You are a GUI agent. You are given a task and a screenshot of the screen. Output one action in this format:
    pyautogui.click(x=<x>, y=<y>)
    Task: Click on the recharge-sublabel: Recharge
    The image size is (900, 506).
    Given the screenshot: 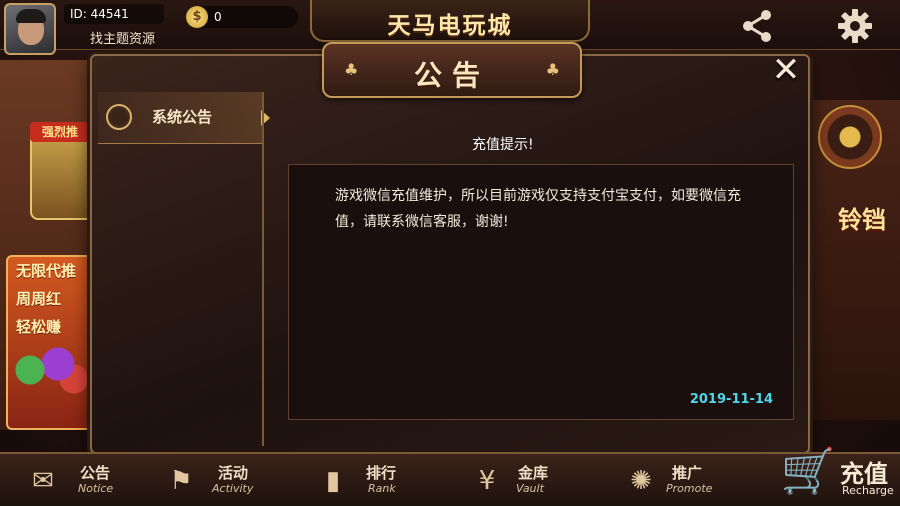 What is the action you would take?
    pyautogui.click(x=868, y=490)
    